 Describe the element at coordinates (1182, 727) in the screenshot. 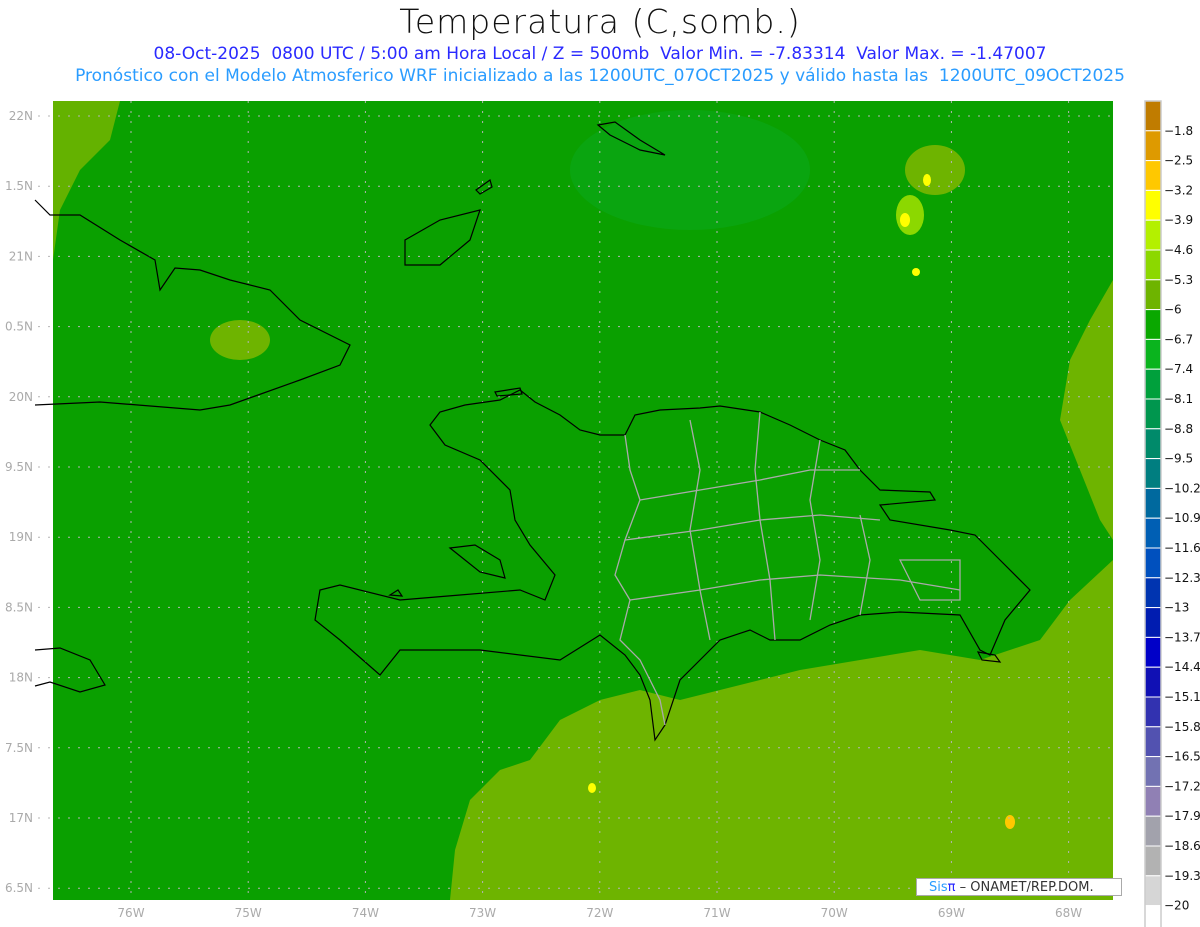

I see `colorbar-label: −15.8` at that location.